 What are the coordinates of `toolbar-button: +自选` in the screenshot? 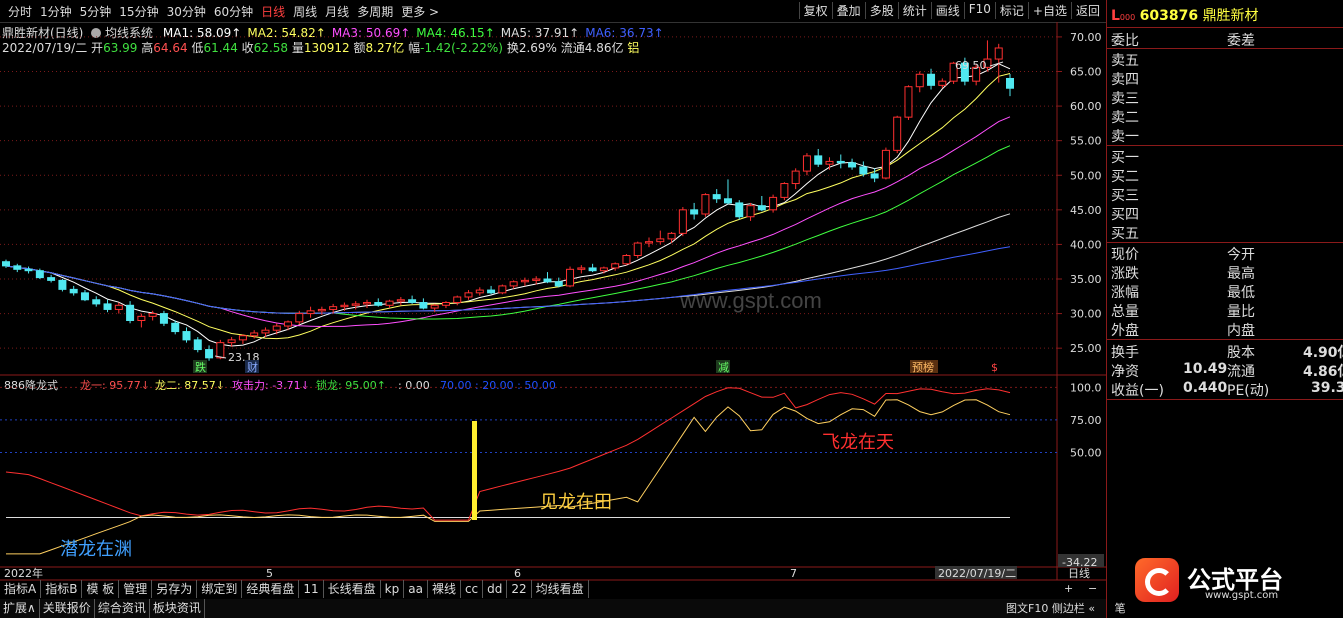 It's located at (1049, 10).